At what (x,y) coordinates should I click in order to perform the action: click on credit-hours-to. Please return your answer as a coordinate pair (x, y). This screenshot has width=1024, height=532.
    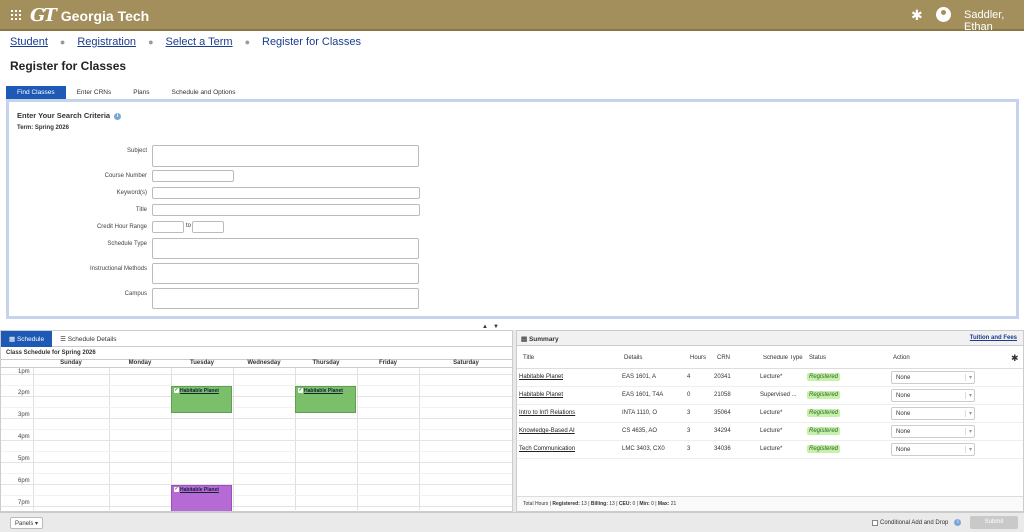
    Looking at the image, I should click on (208, 227).